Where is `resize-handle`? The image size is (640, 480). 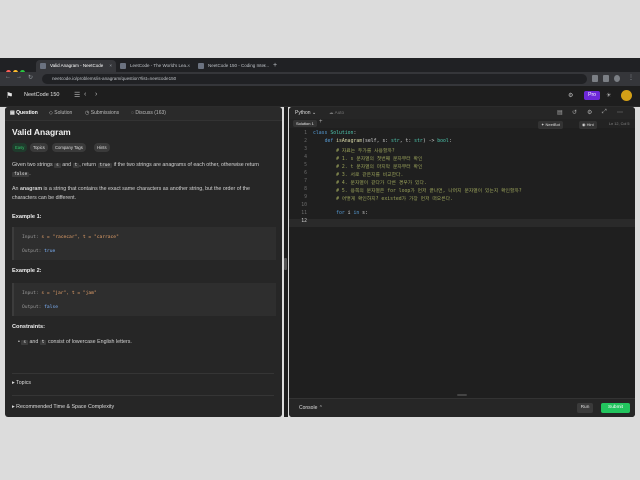
resize-handle is located at coordinates (285, 264).